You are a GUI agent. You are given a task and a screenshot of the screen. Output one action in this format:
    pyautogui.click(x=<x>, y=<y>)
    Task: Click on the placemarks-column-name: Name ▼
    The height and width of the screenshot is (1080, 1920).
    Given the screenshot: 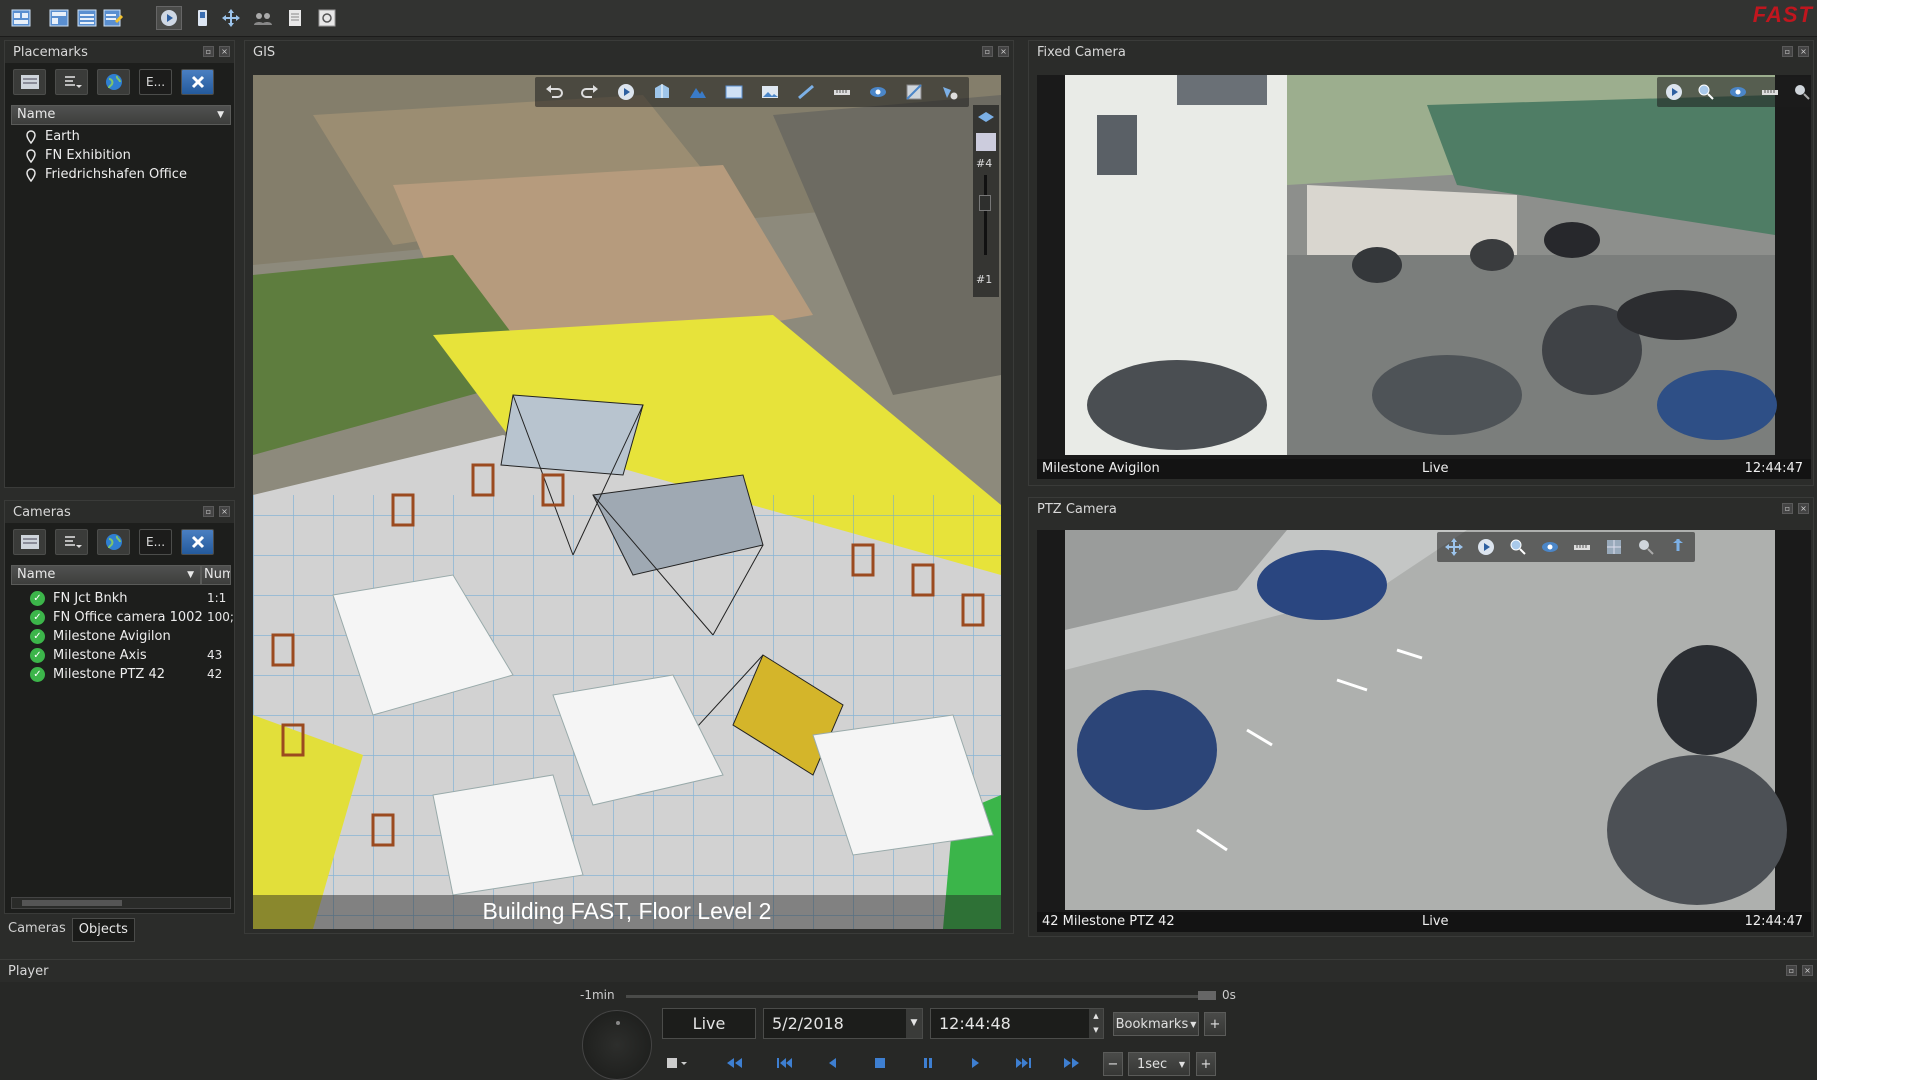 What is the action you would take?
    pyautogui.click(x=121, y=115)
    